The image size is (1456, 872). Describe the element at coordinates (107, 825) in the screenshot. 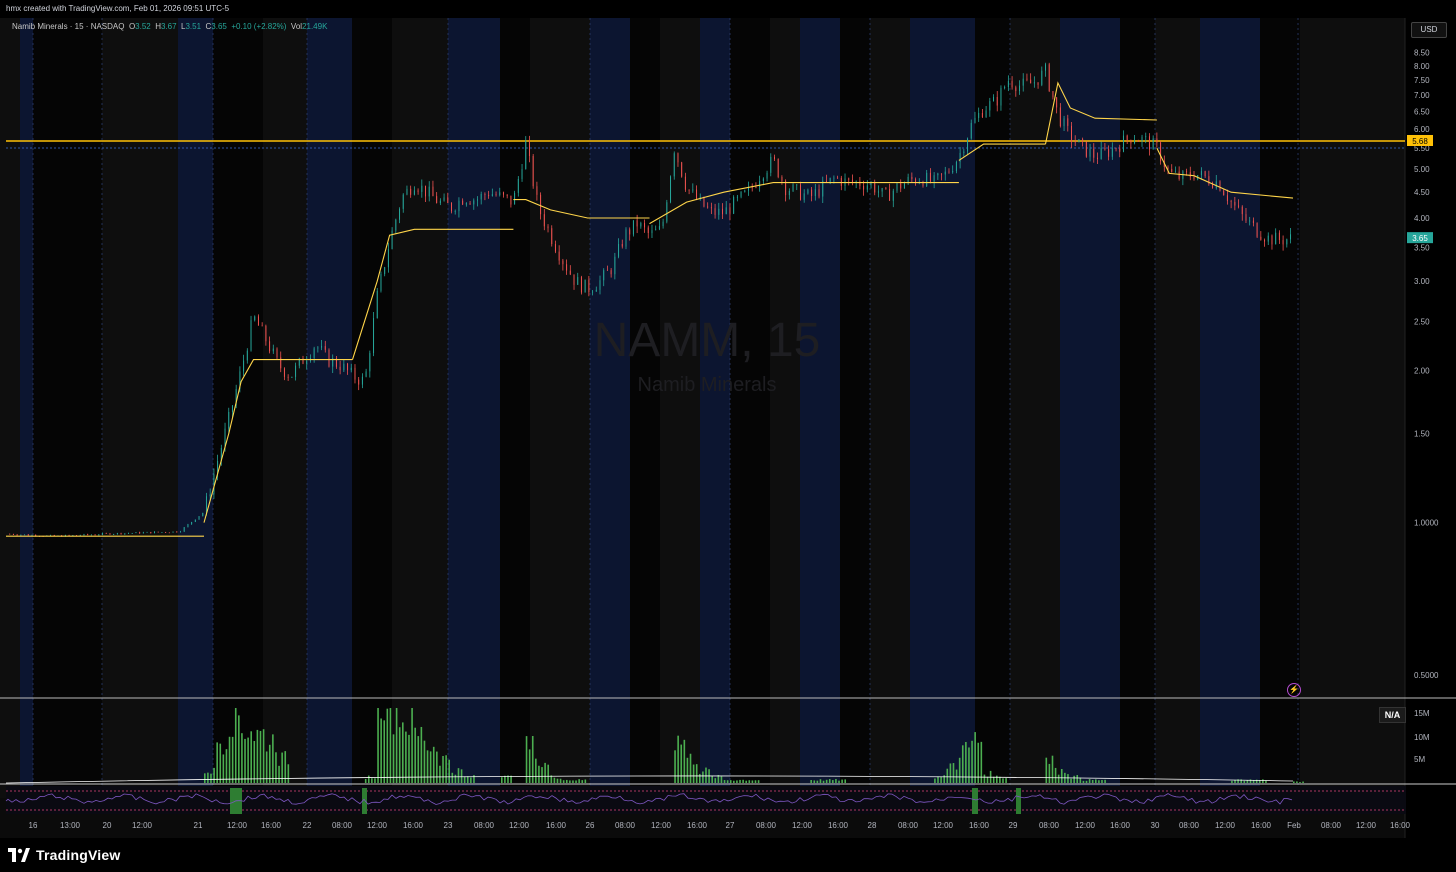

I see `x-tick-label: 20` at that location.